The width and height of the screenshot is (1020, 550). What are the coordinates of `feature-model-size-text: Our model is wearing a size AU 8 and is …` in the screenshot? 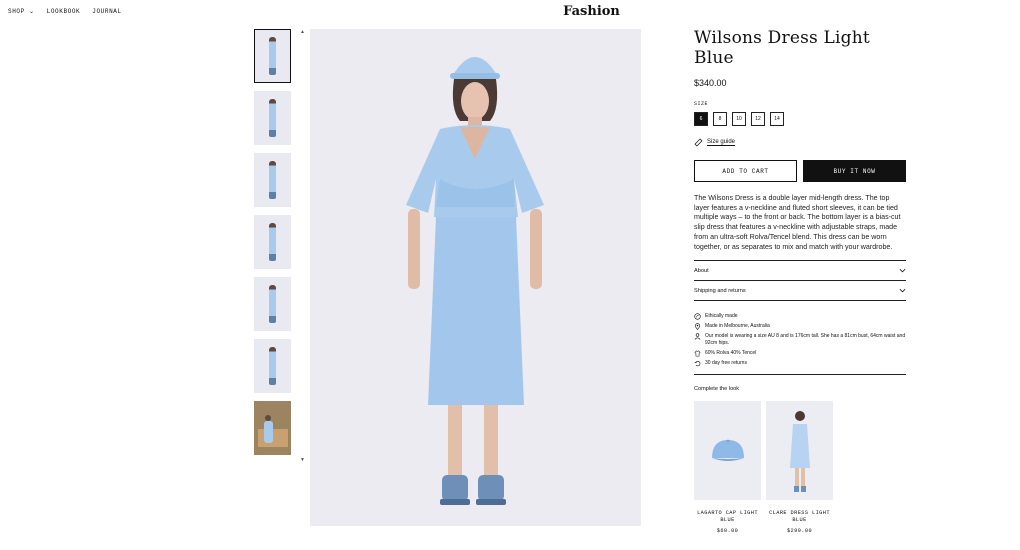 It's located at (805, 340).